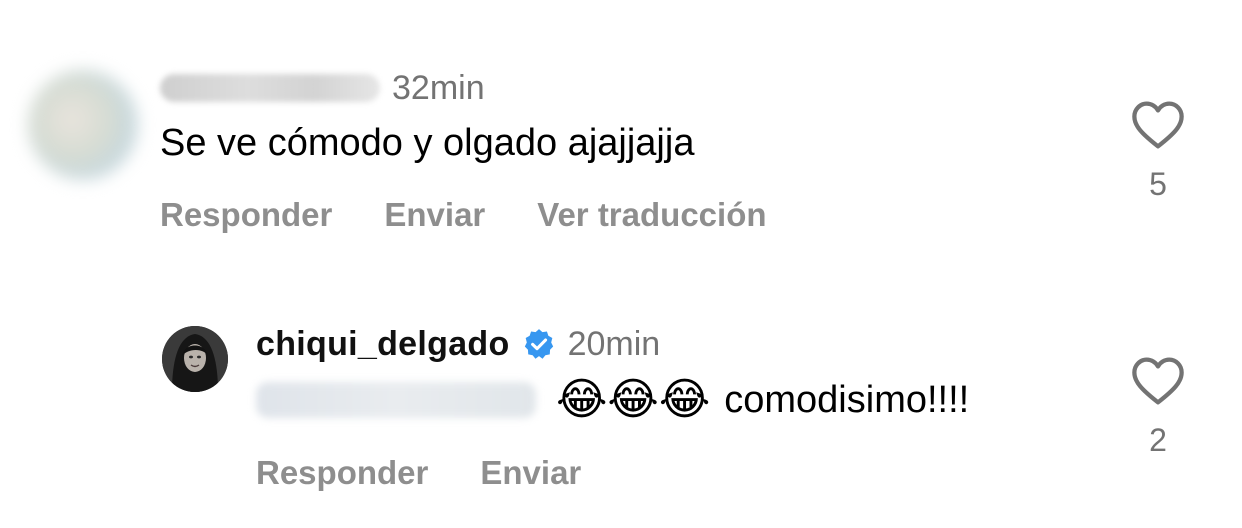 The image size is (1242, 528). I want to click on comment-text: Se ve cómodo y olgado ajajjajja, so click(427, 143).